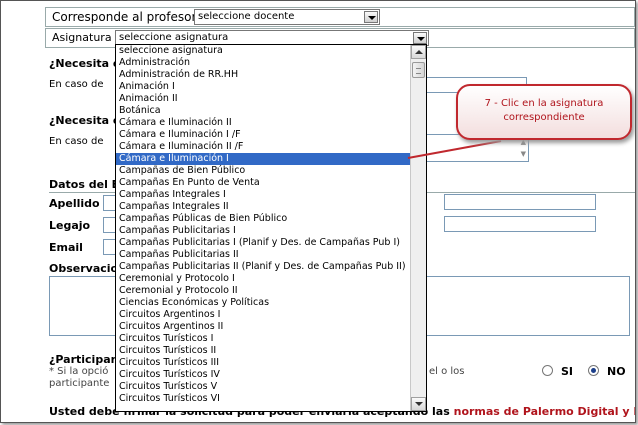  What do you see at coordinates (454, 149) in the screenshot?
I see `callout-pointer` at bounding box center [454, 149].